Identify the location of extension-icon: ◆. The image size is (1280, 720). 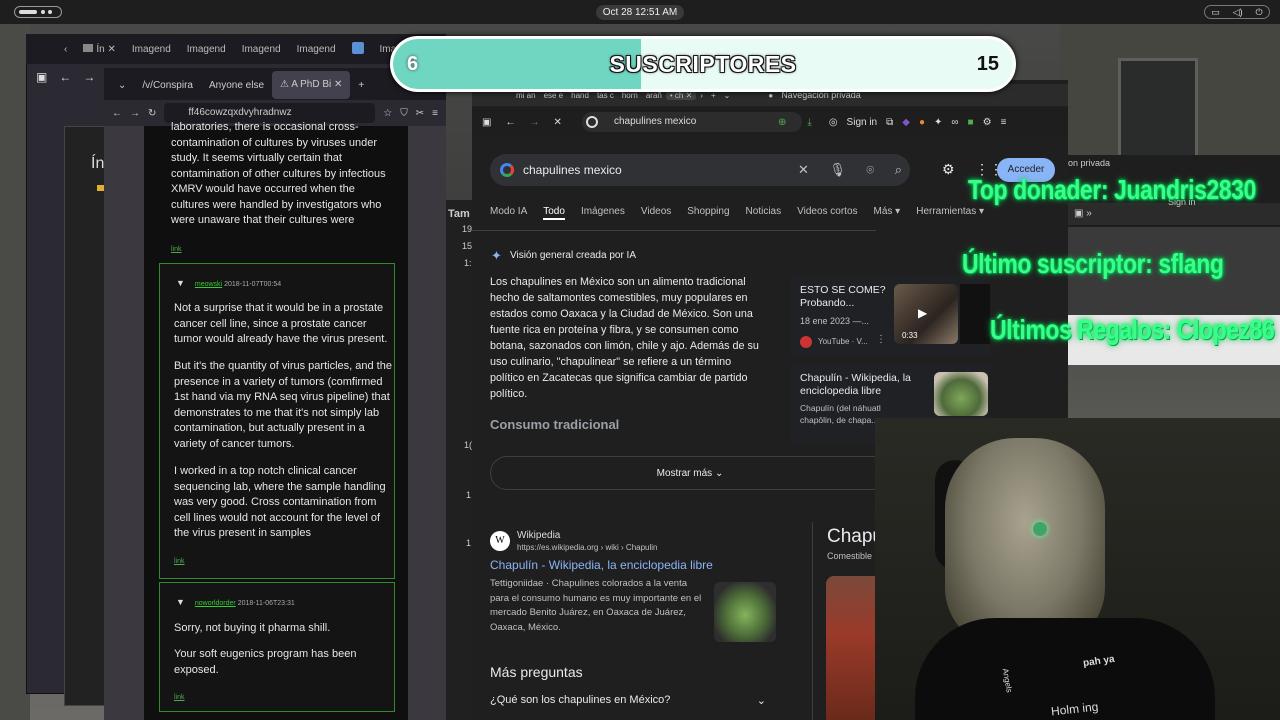
(906, 122).